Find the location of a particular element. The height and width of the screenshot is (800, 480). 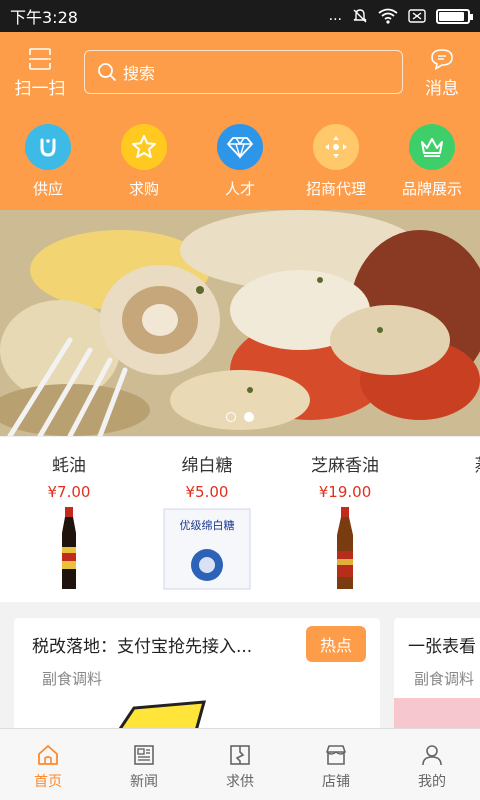

carousel-dot-active is located at coordinates (249, 417).